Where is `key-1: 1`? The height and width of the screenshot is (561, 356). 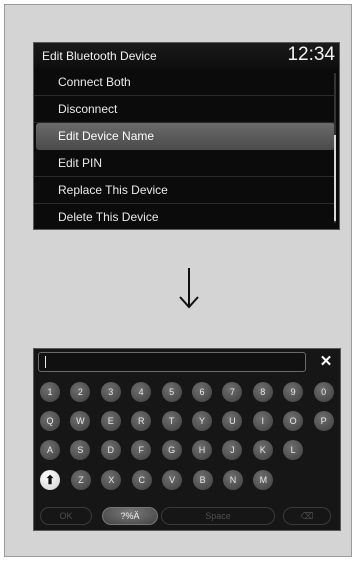
key-1: 1 is located at coordinates (50, 392).